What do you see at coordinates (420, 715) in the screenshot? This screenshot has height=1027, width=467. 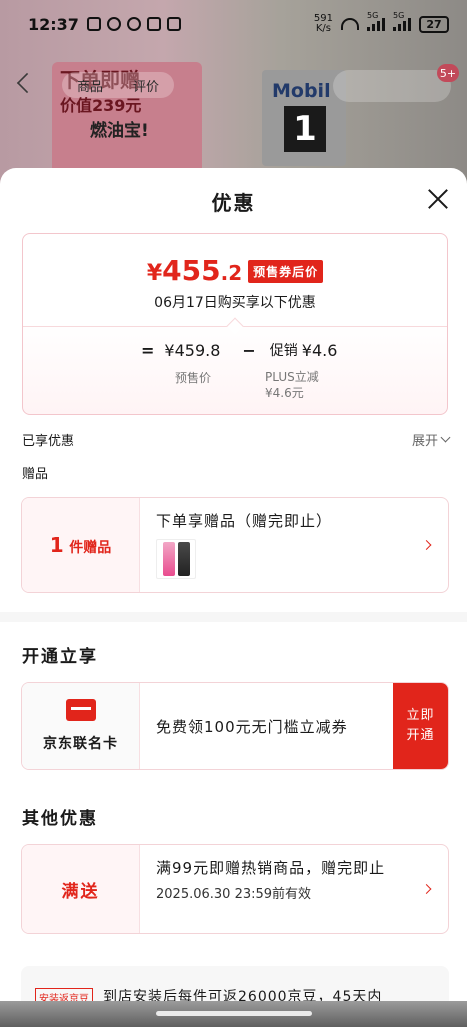 I see `open-now-line1: 立即` at bounding box center [420, 715].